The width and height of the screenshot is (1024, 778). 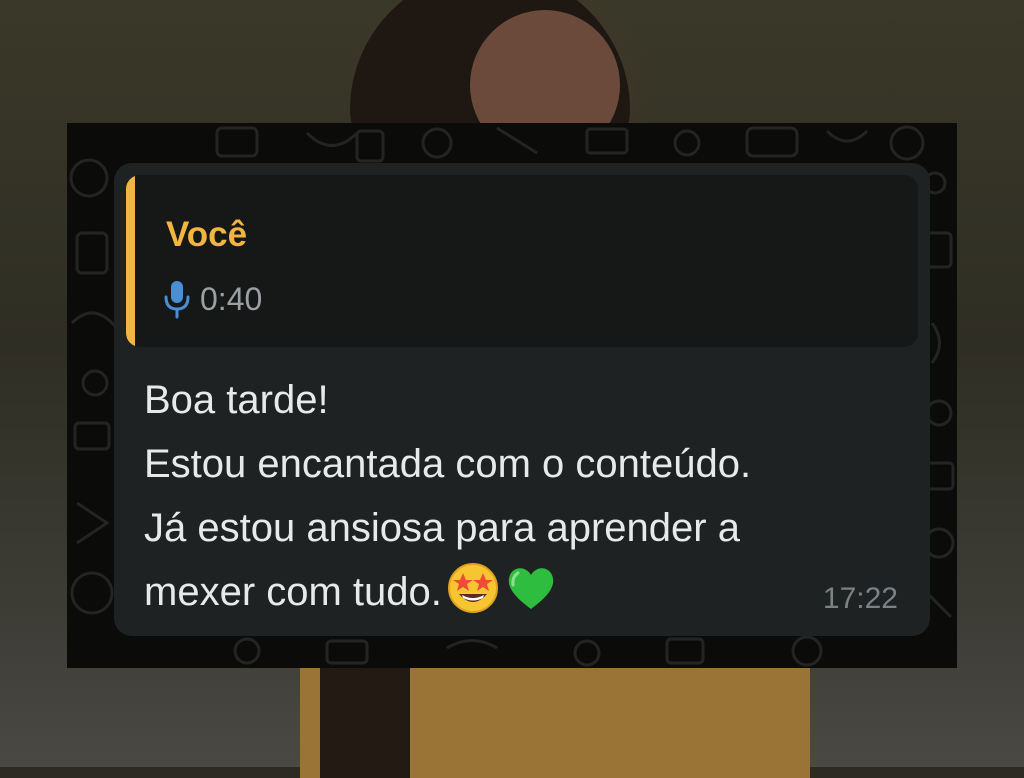 I want to click on quote-accent-bar, so click(x=130, y=261).